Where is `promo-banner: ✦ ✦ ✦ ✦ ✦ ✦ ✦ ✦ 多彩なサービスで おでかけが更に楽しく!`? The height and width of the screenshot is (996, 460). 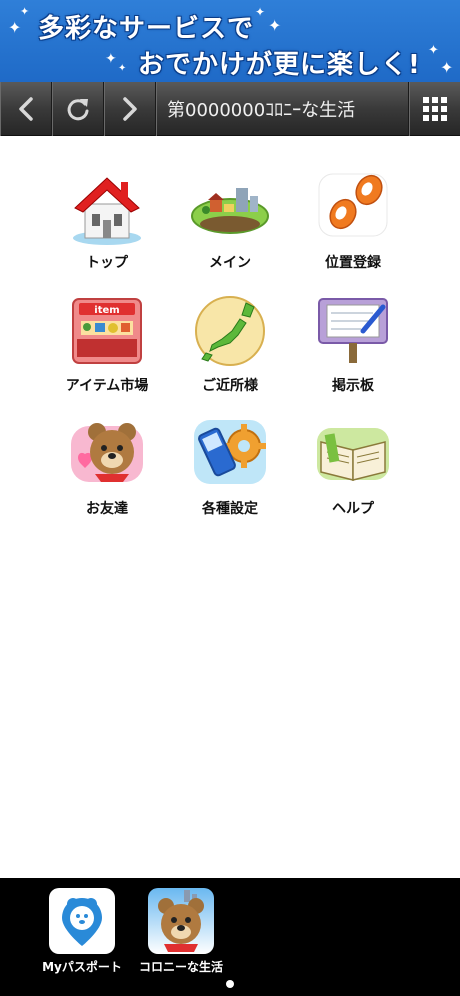 promo-banner: ✦ ✦ ✦ ✦ ✦ ✦ ✦ ✦ 多彩なサービスで おでかけが更に楽しく! is located at coordinates (230, 41).